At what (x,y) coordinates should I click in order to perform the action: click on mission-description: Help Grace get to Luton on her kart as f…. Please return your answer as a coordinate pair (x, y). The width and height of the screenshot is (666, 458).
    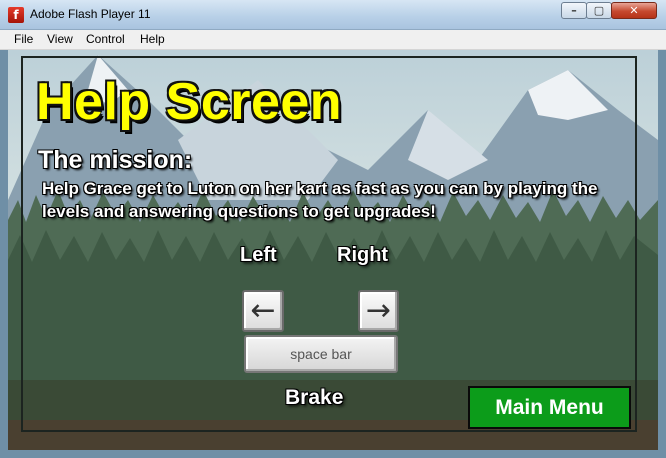
    Looking at the image, I should click on (320, 200).